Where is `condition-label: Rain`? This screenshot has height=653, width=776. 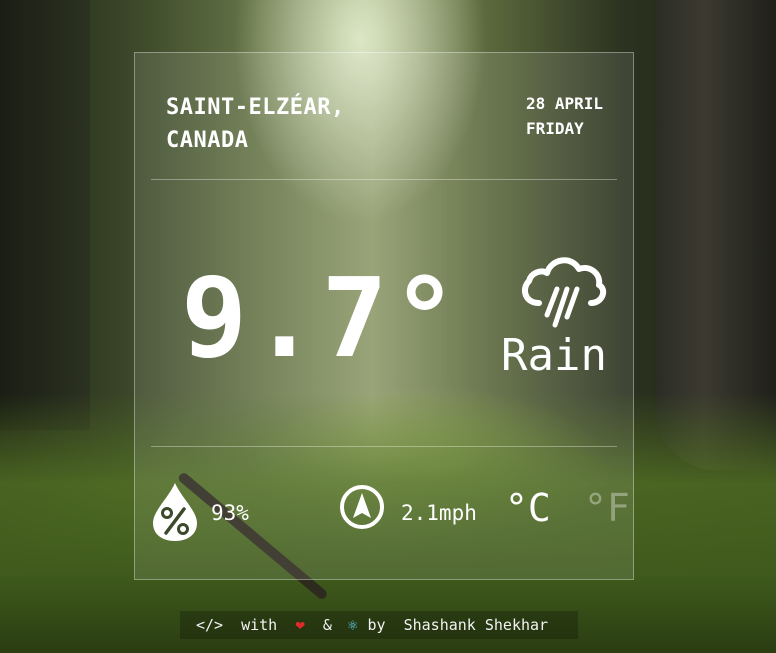
condition-label: Rain is located at coordinates (554, 355).